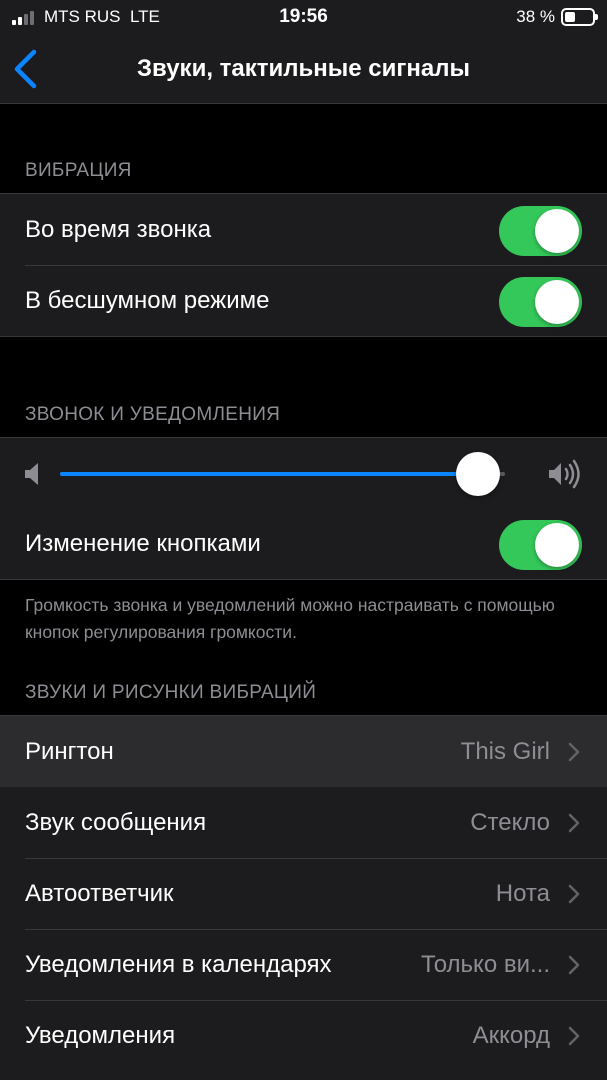  I want to click on row-ringtone: Рингтон This Girl, so click(303, 751).